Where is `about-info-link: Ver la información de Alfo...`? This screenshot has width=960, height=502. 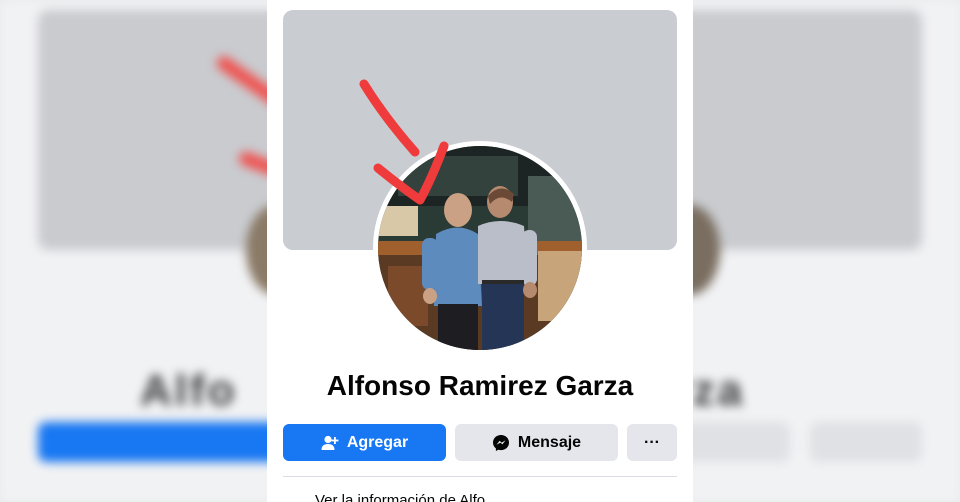
about-info-link: Ver la información de Alfo... is located at coordinates (406, 497).